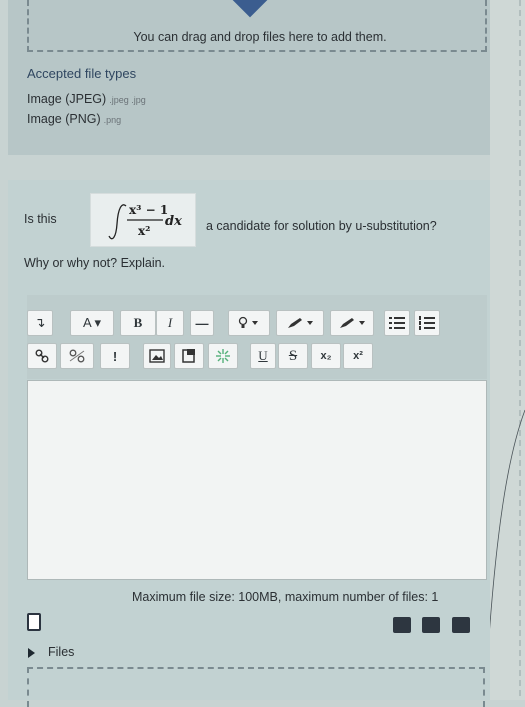  I want to click on strikethrough-button: S, so click(293, 356).